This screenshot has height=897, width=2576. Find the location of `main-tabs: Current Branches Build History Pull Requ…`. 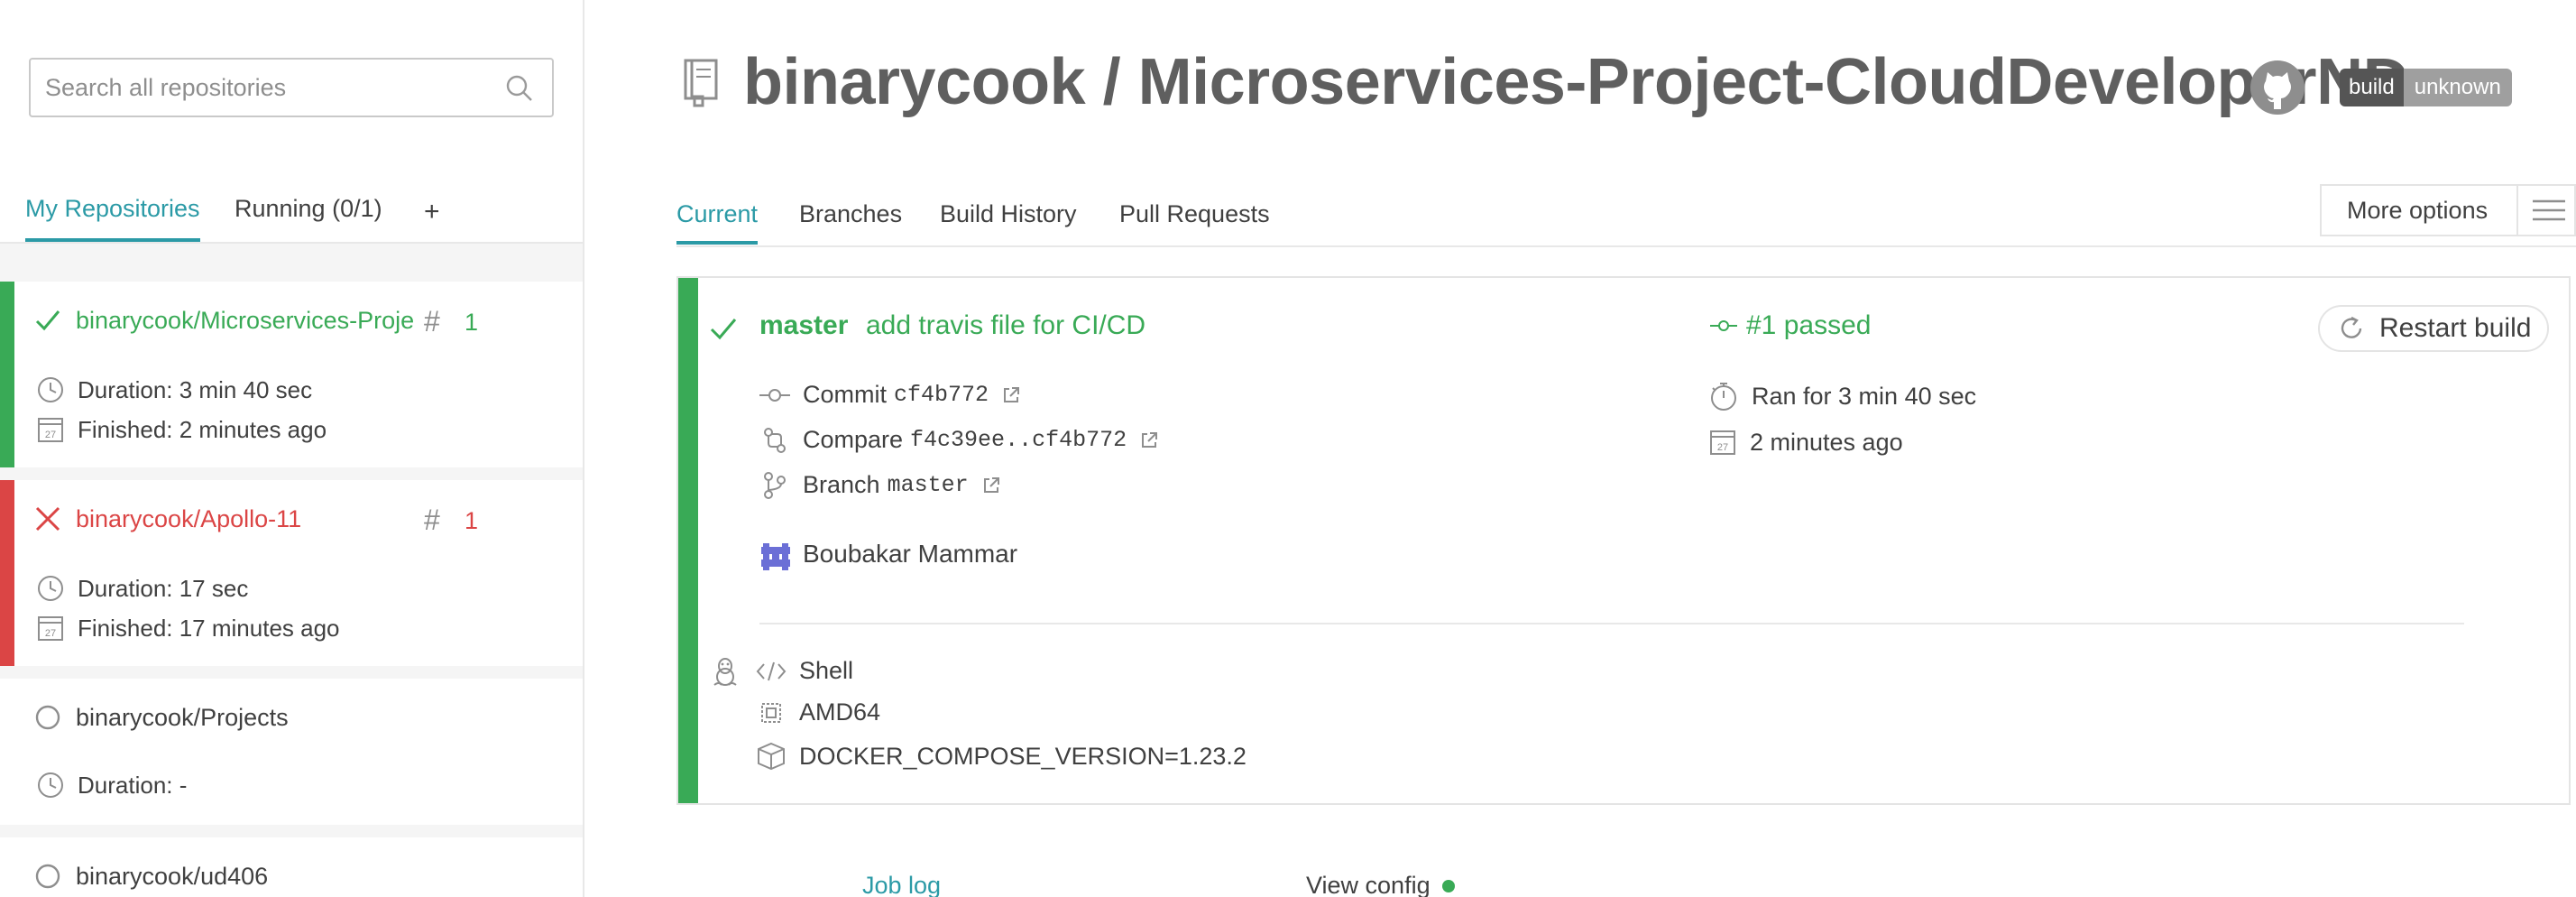

main-tabs: Current Branches Build History Pull Requ… is located at coordinates (1626, 214).